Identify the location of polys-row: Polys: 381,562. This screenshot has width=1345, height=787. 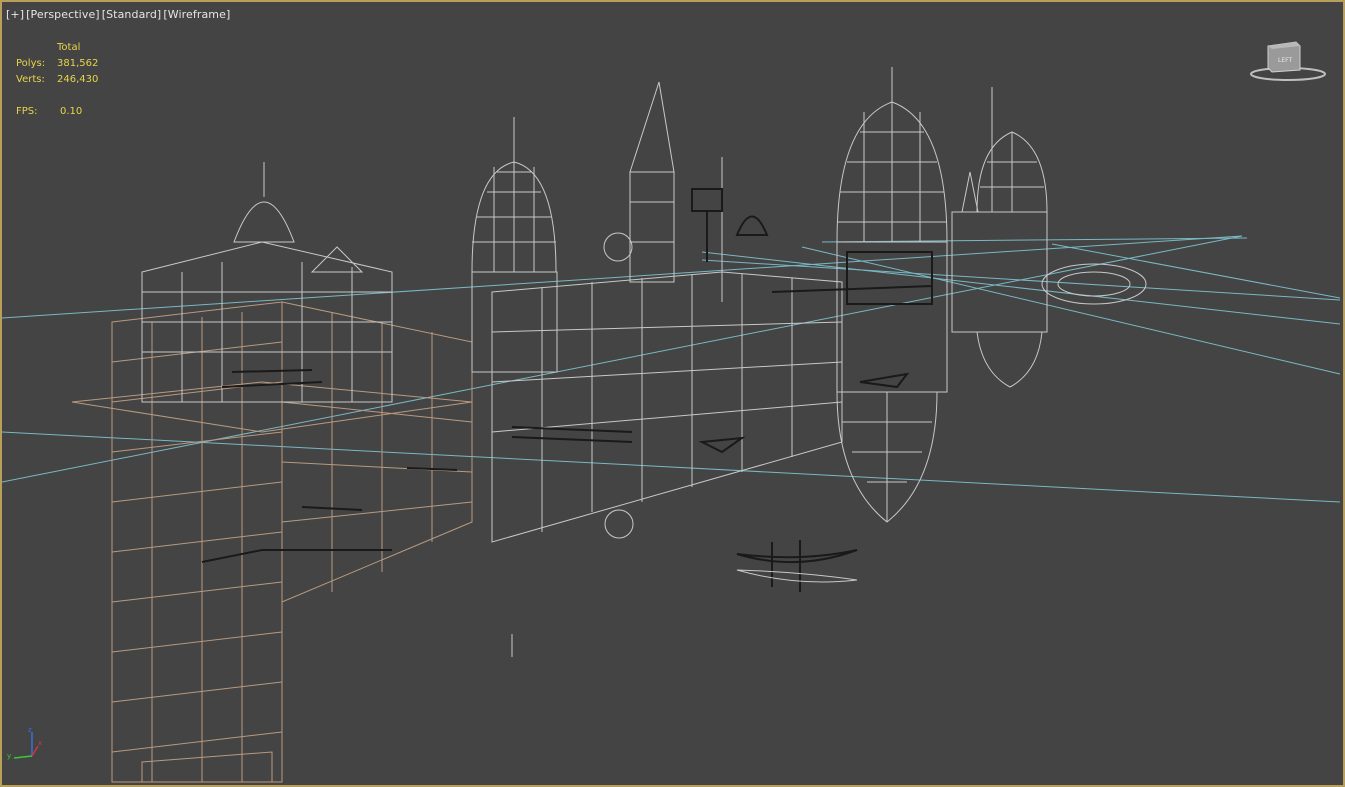
(57, 64).